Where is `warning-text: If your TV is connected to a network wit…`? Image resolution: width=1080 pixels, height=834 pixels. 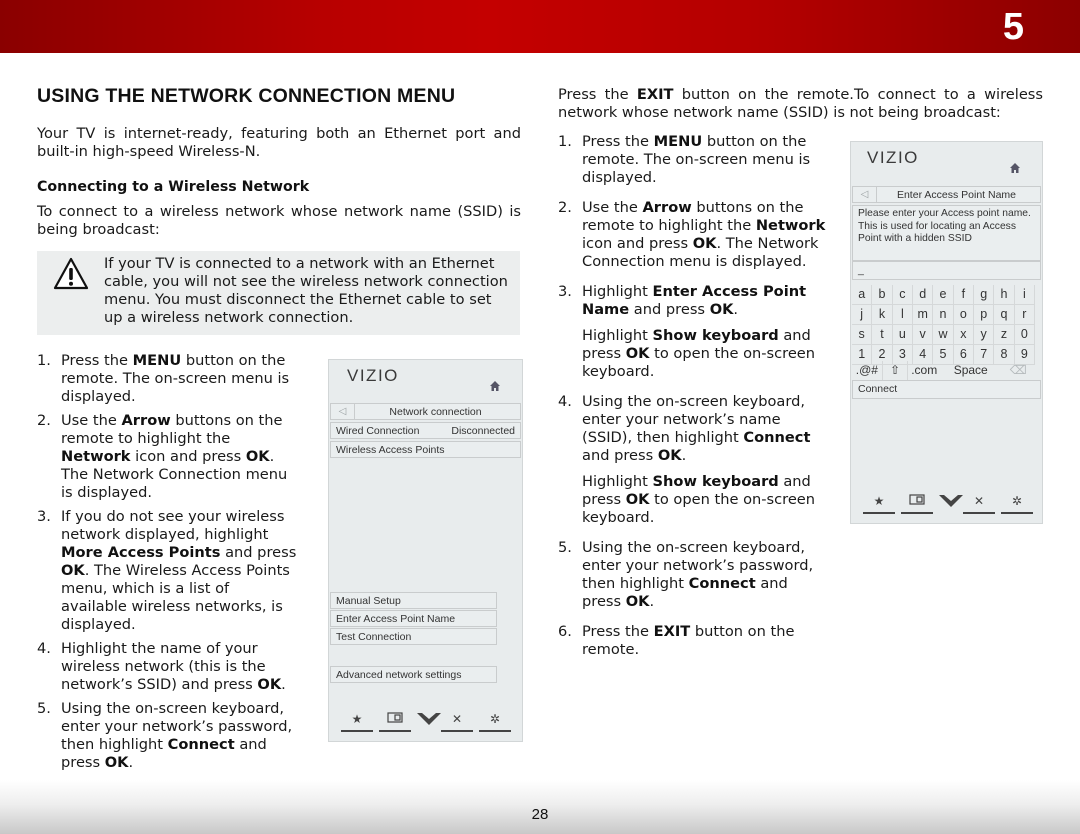 warning-text: If your TV is connected to a network wit… is located at coordinates (306, 290).